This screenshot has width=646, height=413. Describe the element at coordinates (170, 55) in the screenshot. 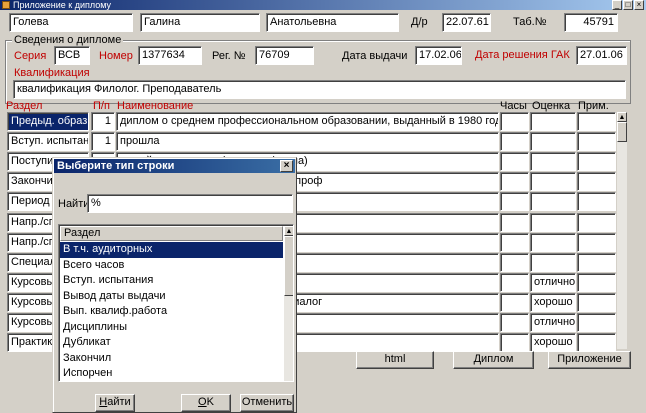

I see `number-field: 1377634` at that location.